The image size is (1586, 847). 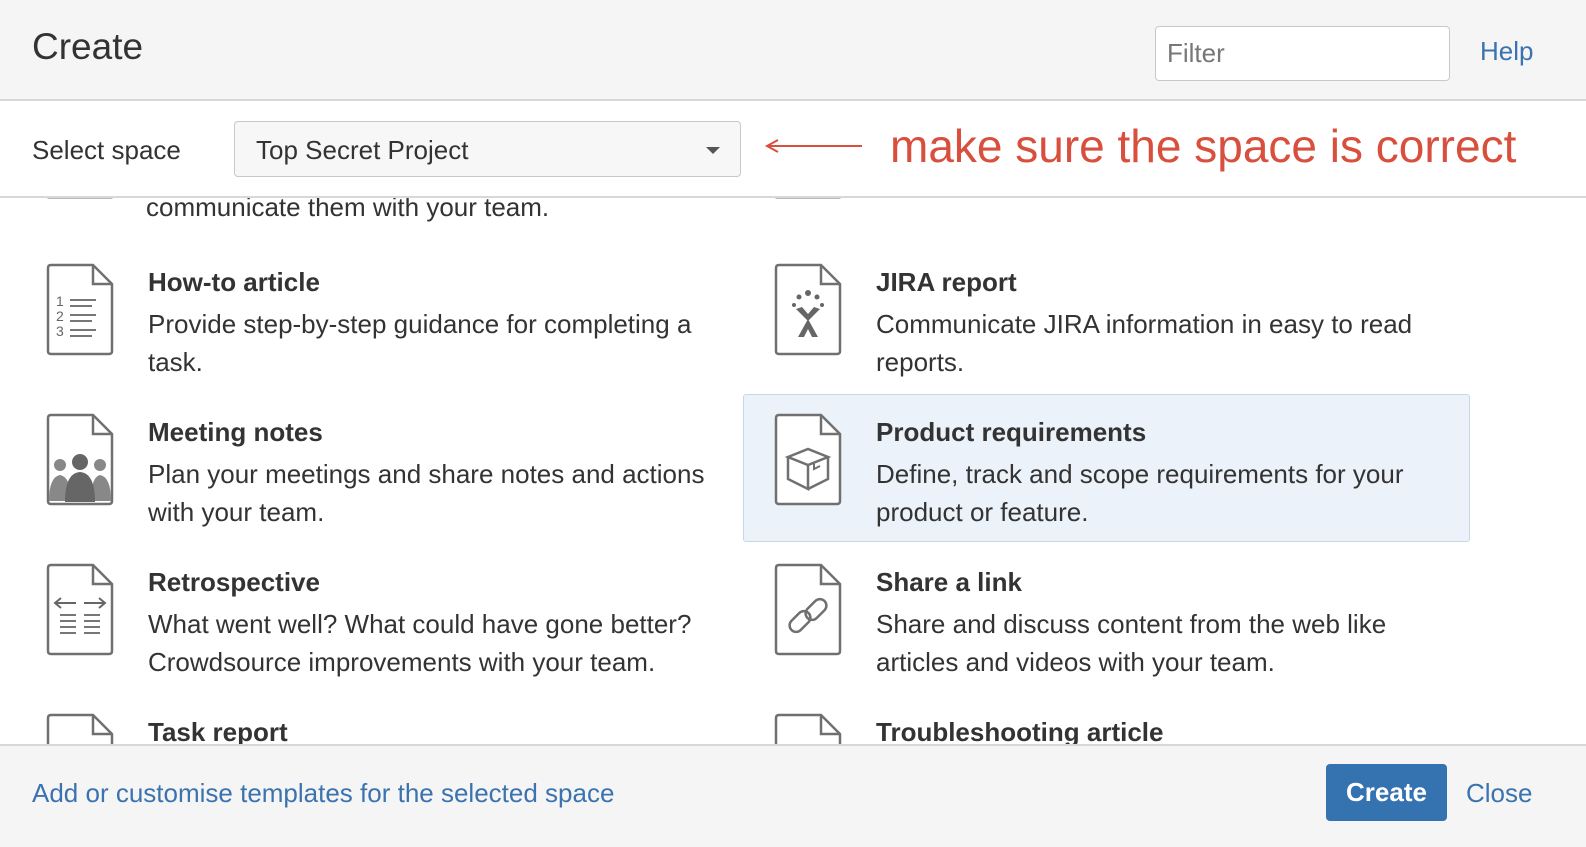 I want to click on partial-template-description: communicate them with your team., so click(x=348, y=210).